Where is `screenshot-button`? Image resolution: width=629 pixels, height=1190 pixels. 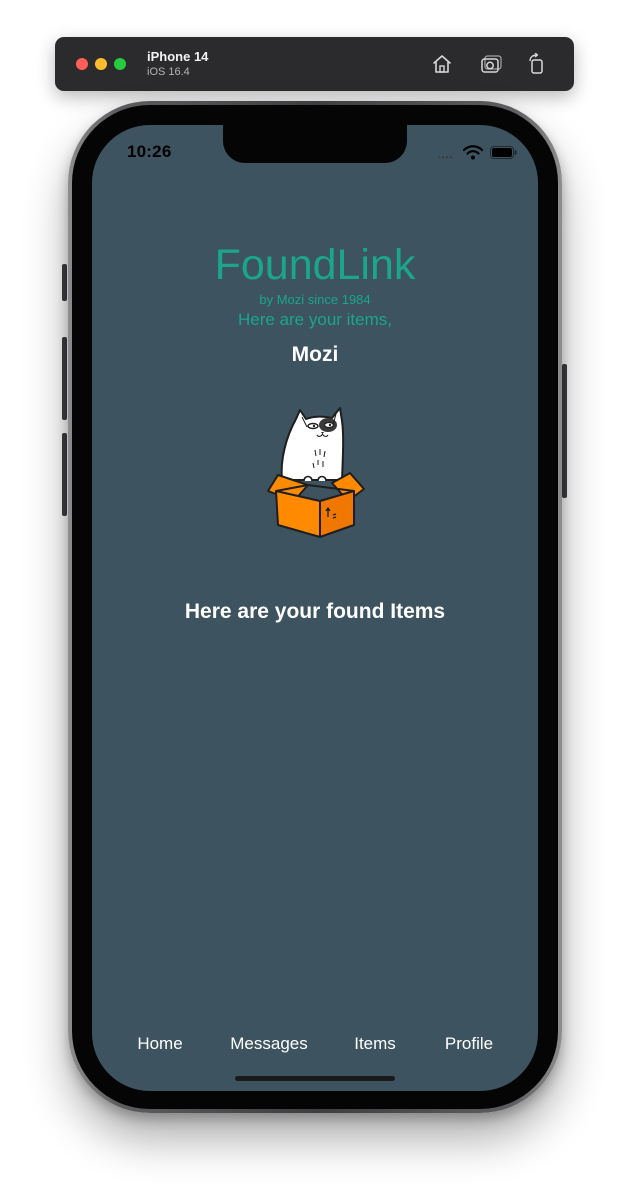 screenshot-button is located at coordinates (491, 64).